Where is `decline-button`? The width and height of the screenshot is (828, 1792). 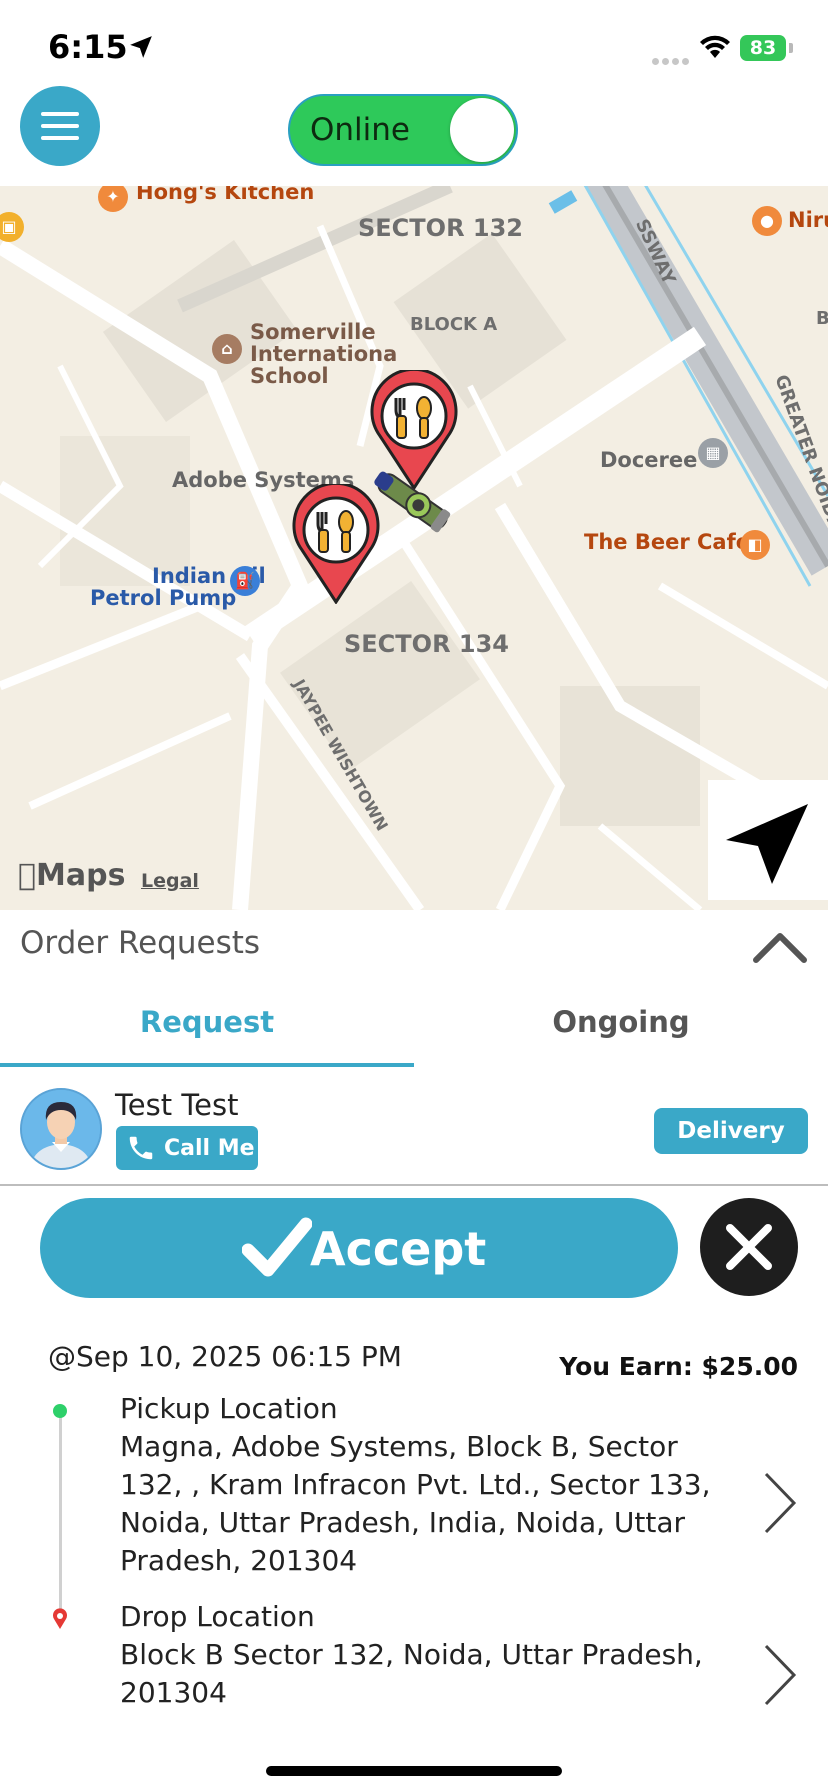 decline-button is located at coordinates (749, 1247).